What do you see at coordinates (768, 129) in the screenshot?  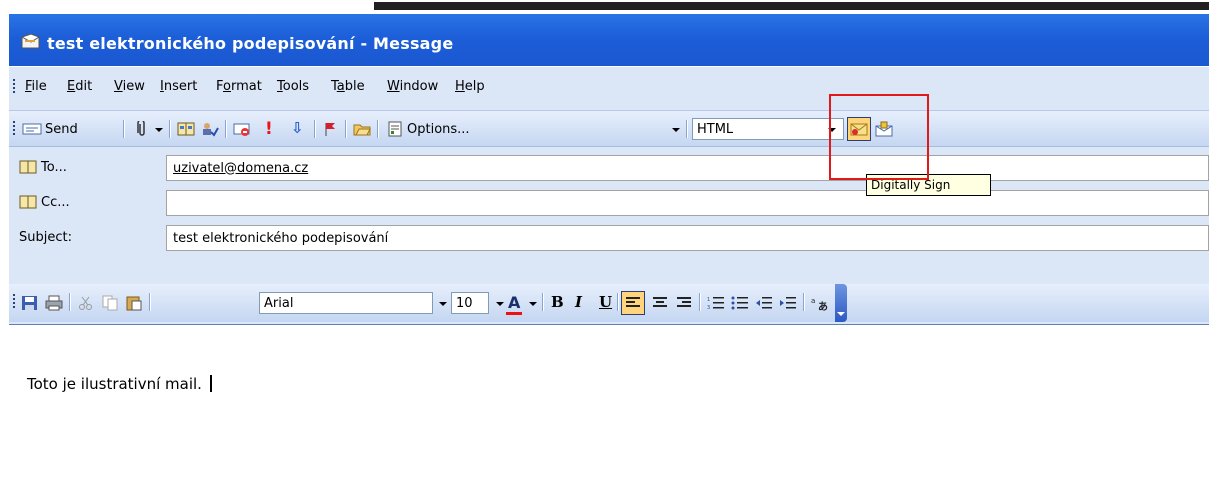 I see `message-format-select: HTML` at bounding box center [768, 129].